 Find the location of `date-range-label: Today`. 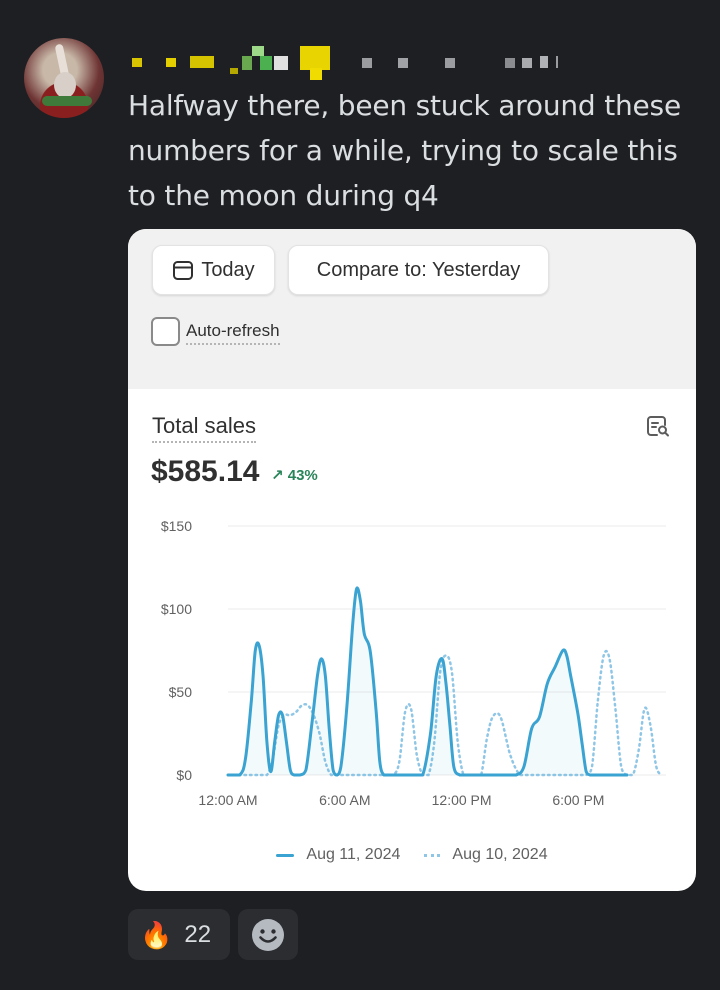

date-range-label: Today is located at coordinates (228, 269).